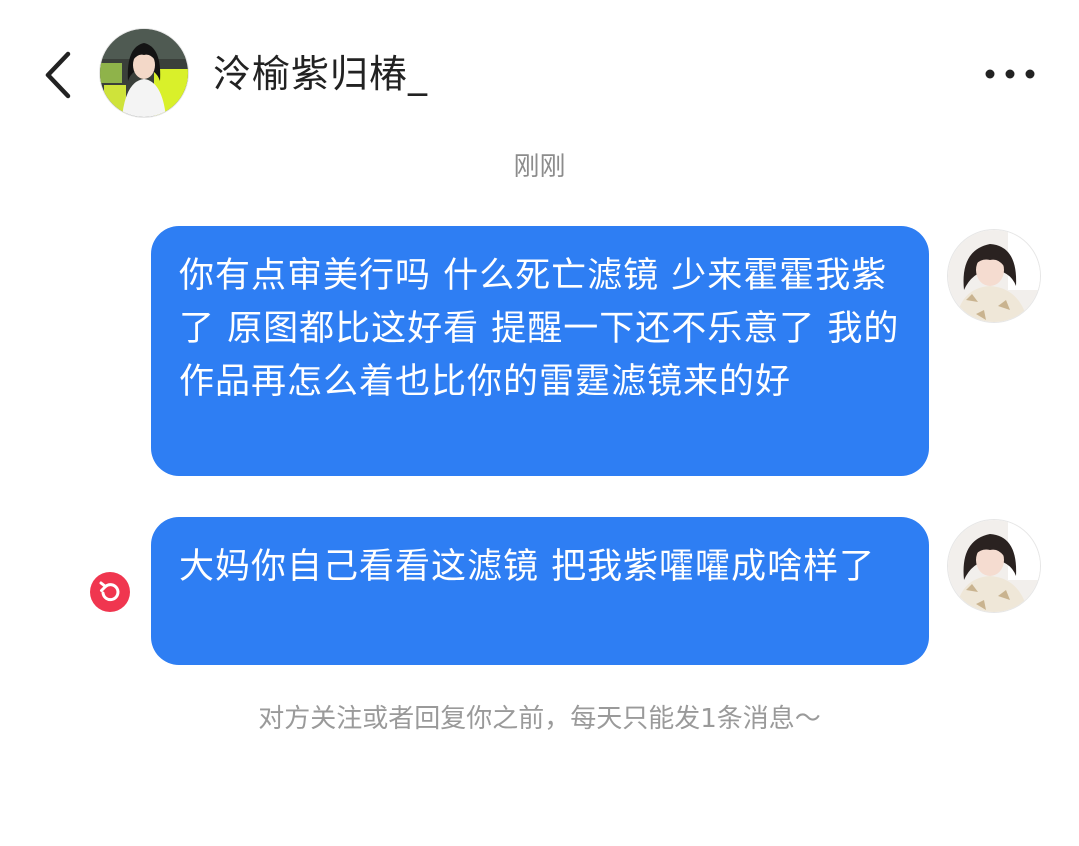 Image resolution: width=1079 pixels, height=846 pixels. I want to click on resend-button, so click(110, 592).